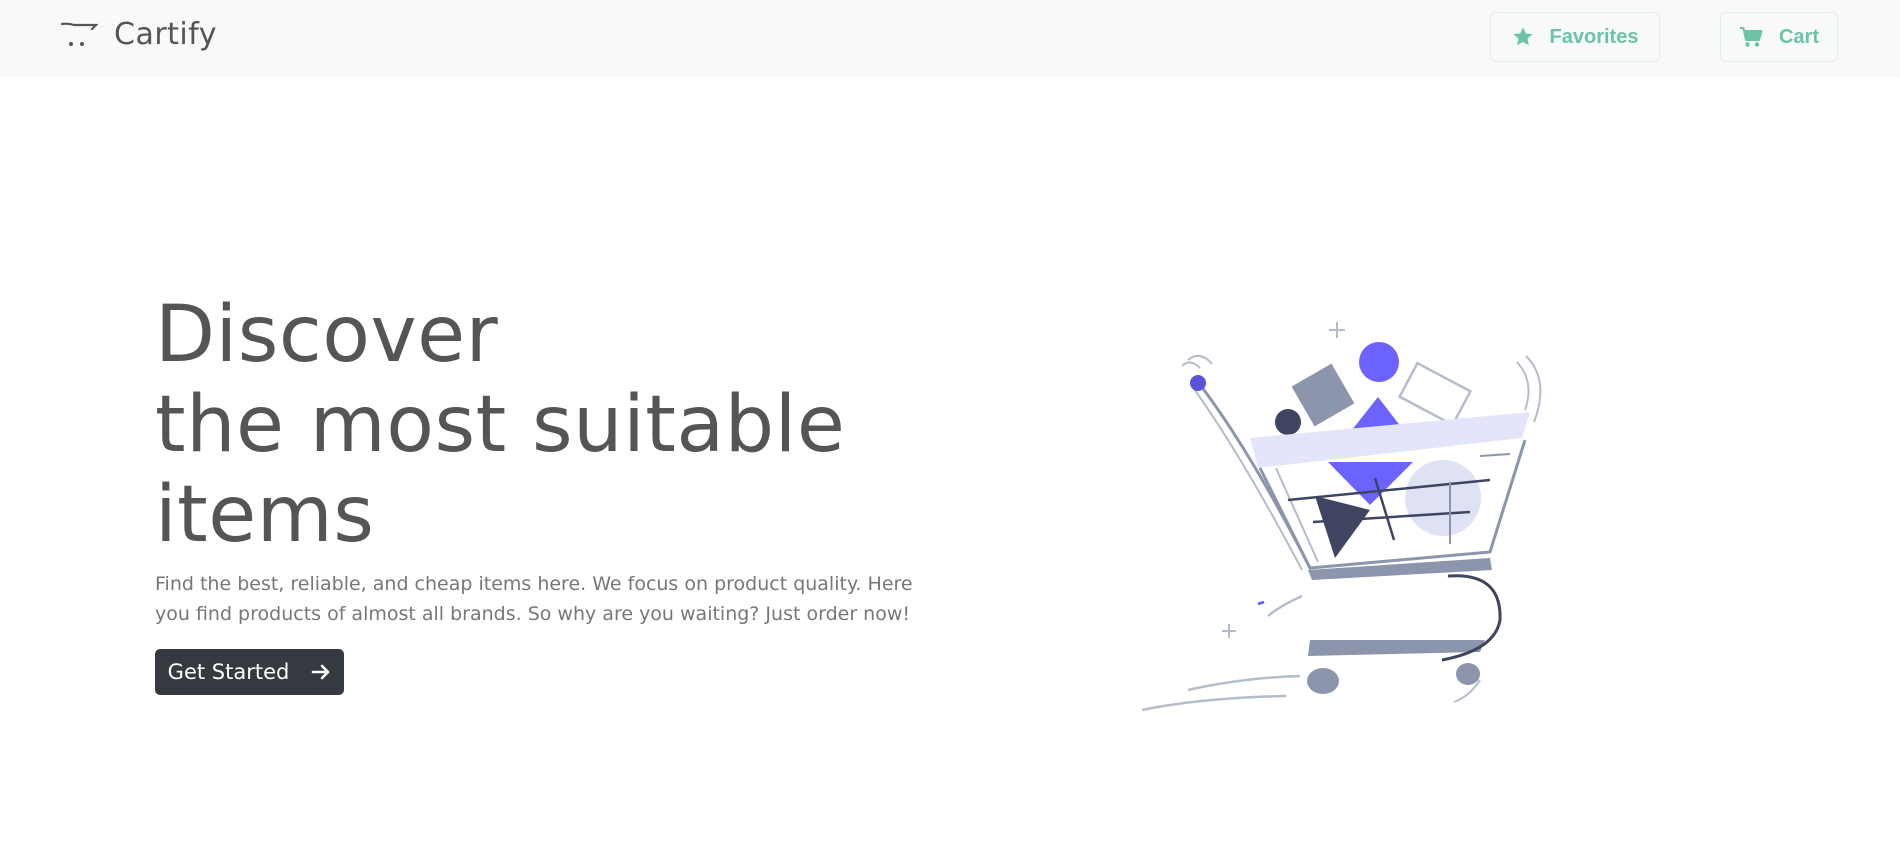  What do you see at coordinates (79, 34) in the screenshot?
I see `cart-logo-icon` at bounding box center [79, 34].